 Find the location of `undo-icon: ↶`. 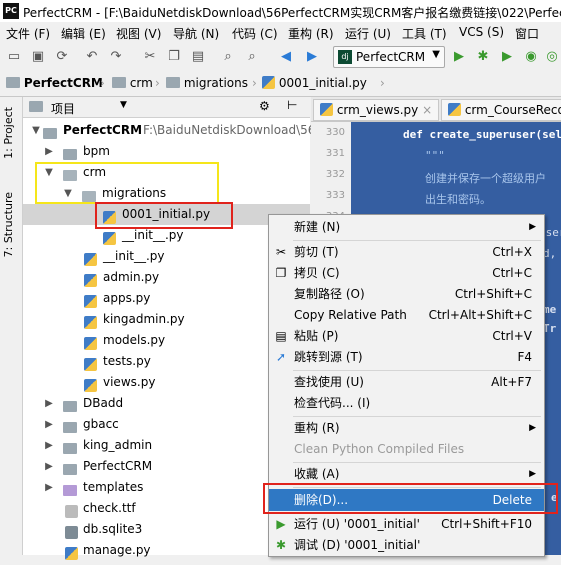

undo-icon: ↶ is located at coordinates (92, 57).